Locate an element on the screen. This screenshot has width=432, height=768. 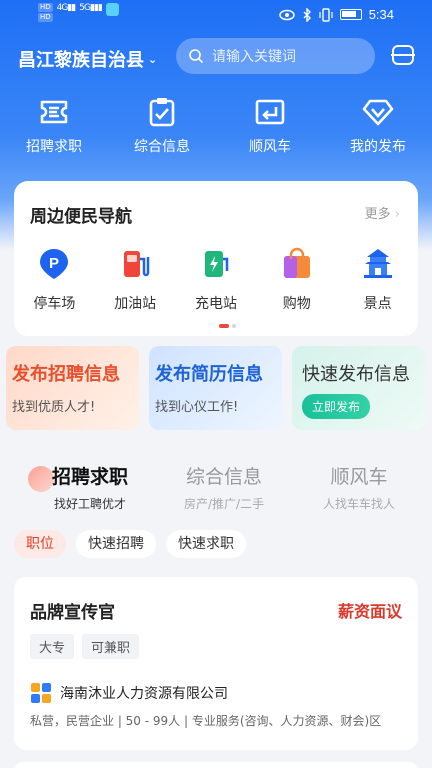
parking-icon: P is located at coordinates (54, 264).